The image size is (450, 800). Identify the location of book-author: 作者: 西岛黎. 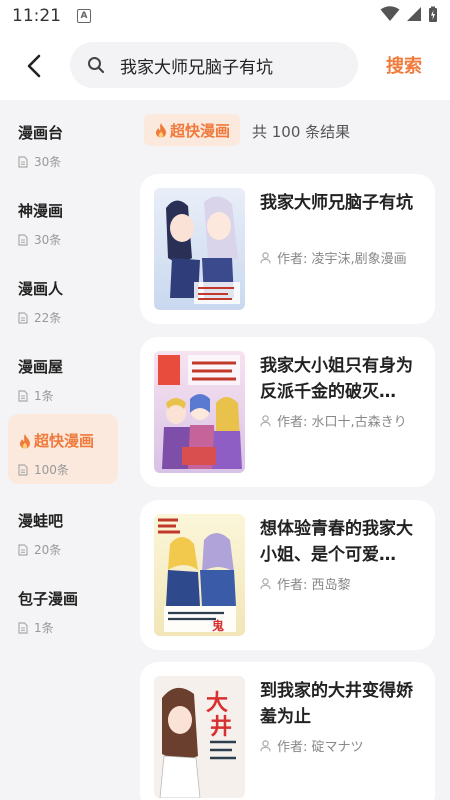
(345, 583).